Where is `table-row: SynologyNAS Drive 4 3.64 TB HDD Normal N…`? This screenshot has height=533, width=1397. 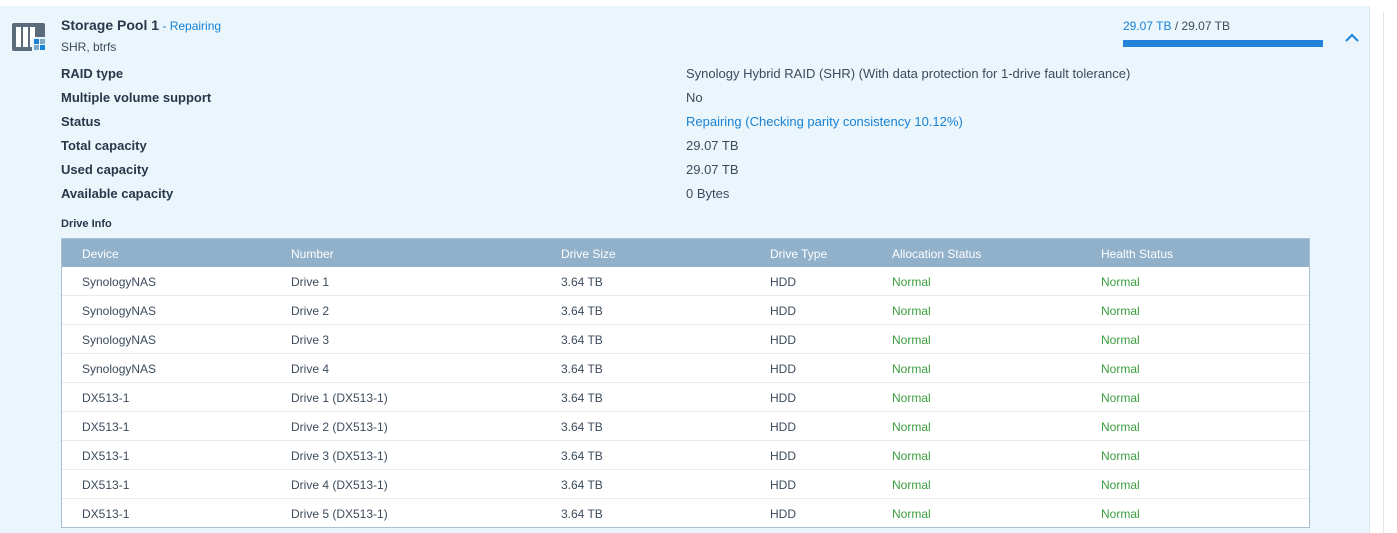 table-row: SynologyNAS Drive 4 3.64 TB HDD Normal N… is located at coordinates (685, 368).